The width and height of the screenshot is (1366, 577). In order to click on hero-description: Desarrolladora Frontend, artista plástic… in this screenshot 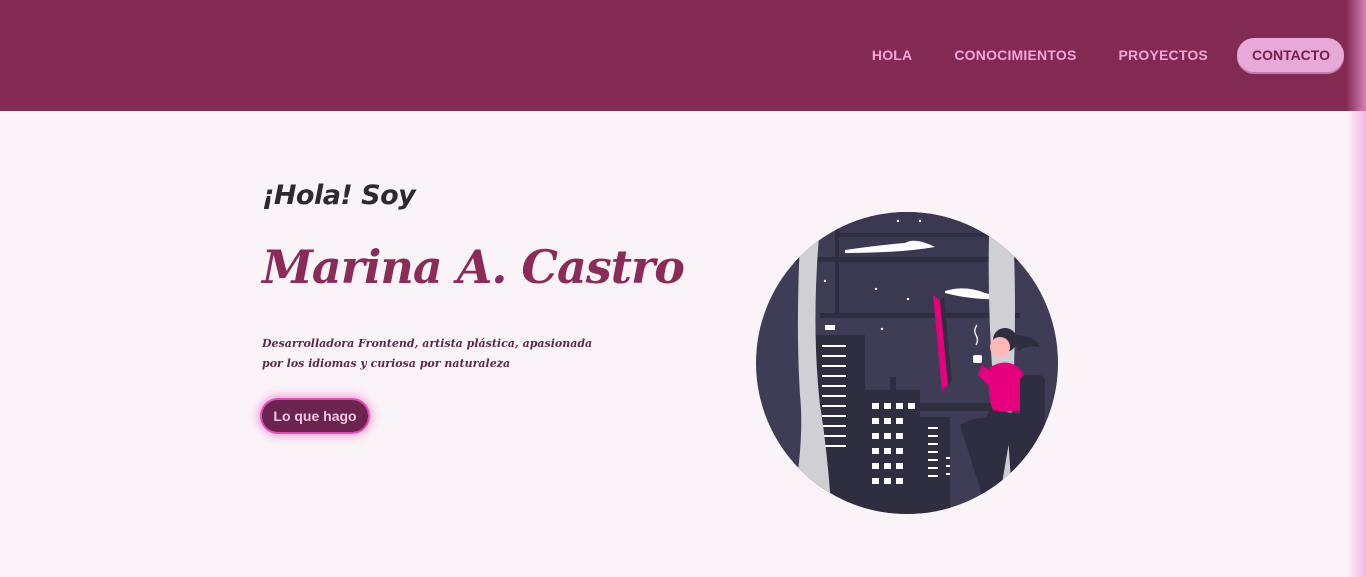, I will do `click(427, 353)`.